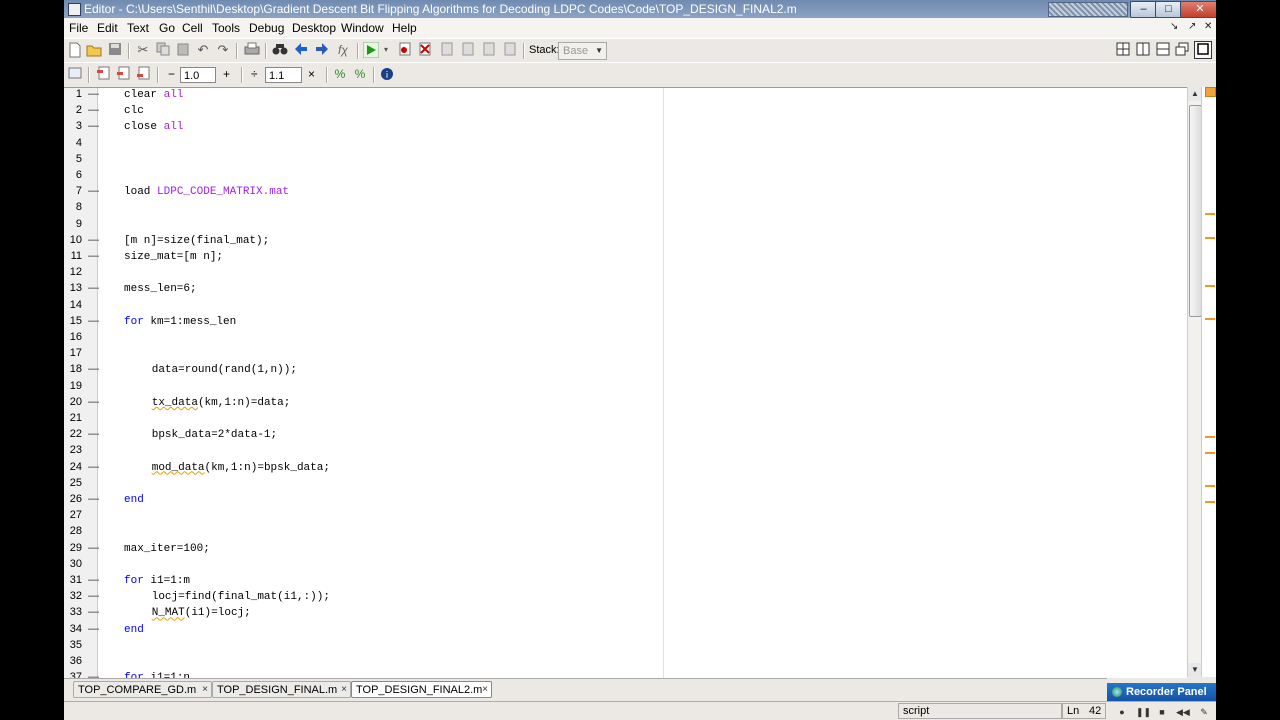 The width and height of the screenshot is (1280, 720). Describe the element at coordinates (201, 613) in the screenshot. I see `code-line: N_MAT(i1)=locj;` at that location.